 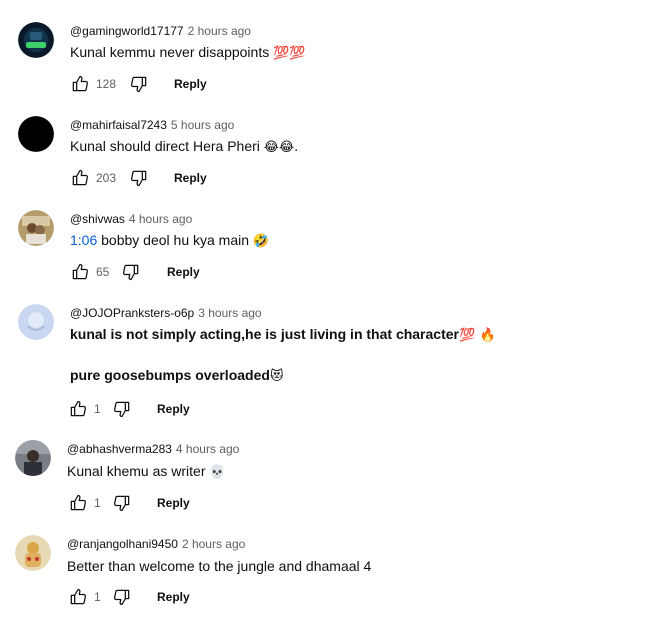 What do you see at coordinates (276, 376) in the screenshot?
I see `comment-emoji-2: 😻` at bounding box center [276, 376].